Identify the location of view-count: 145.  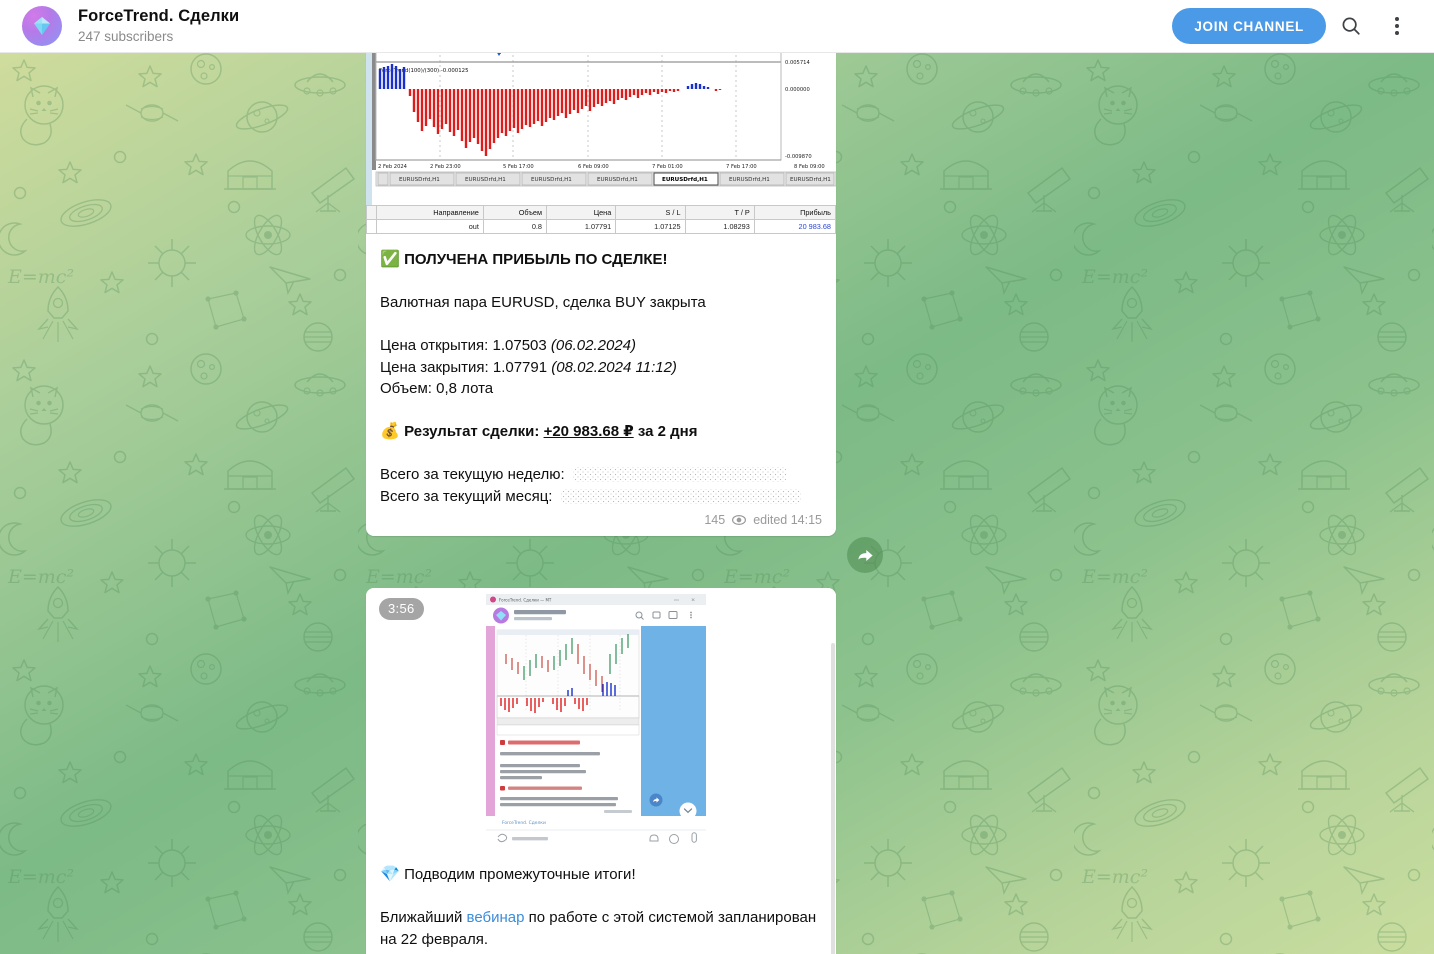
(715, 520).